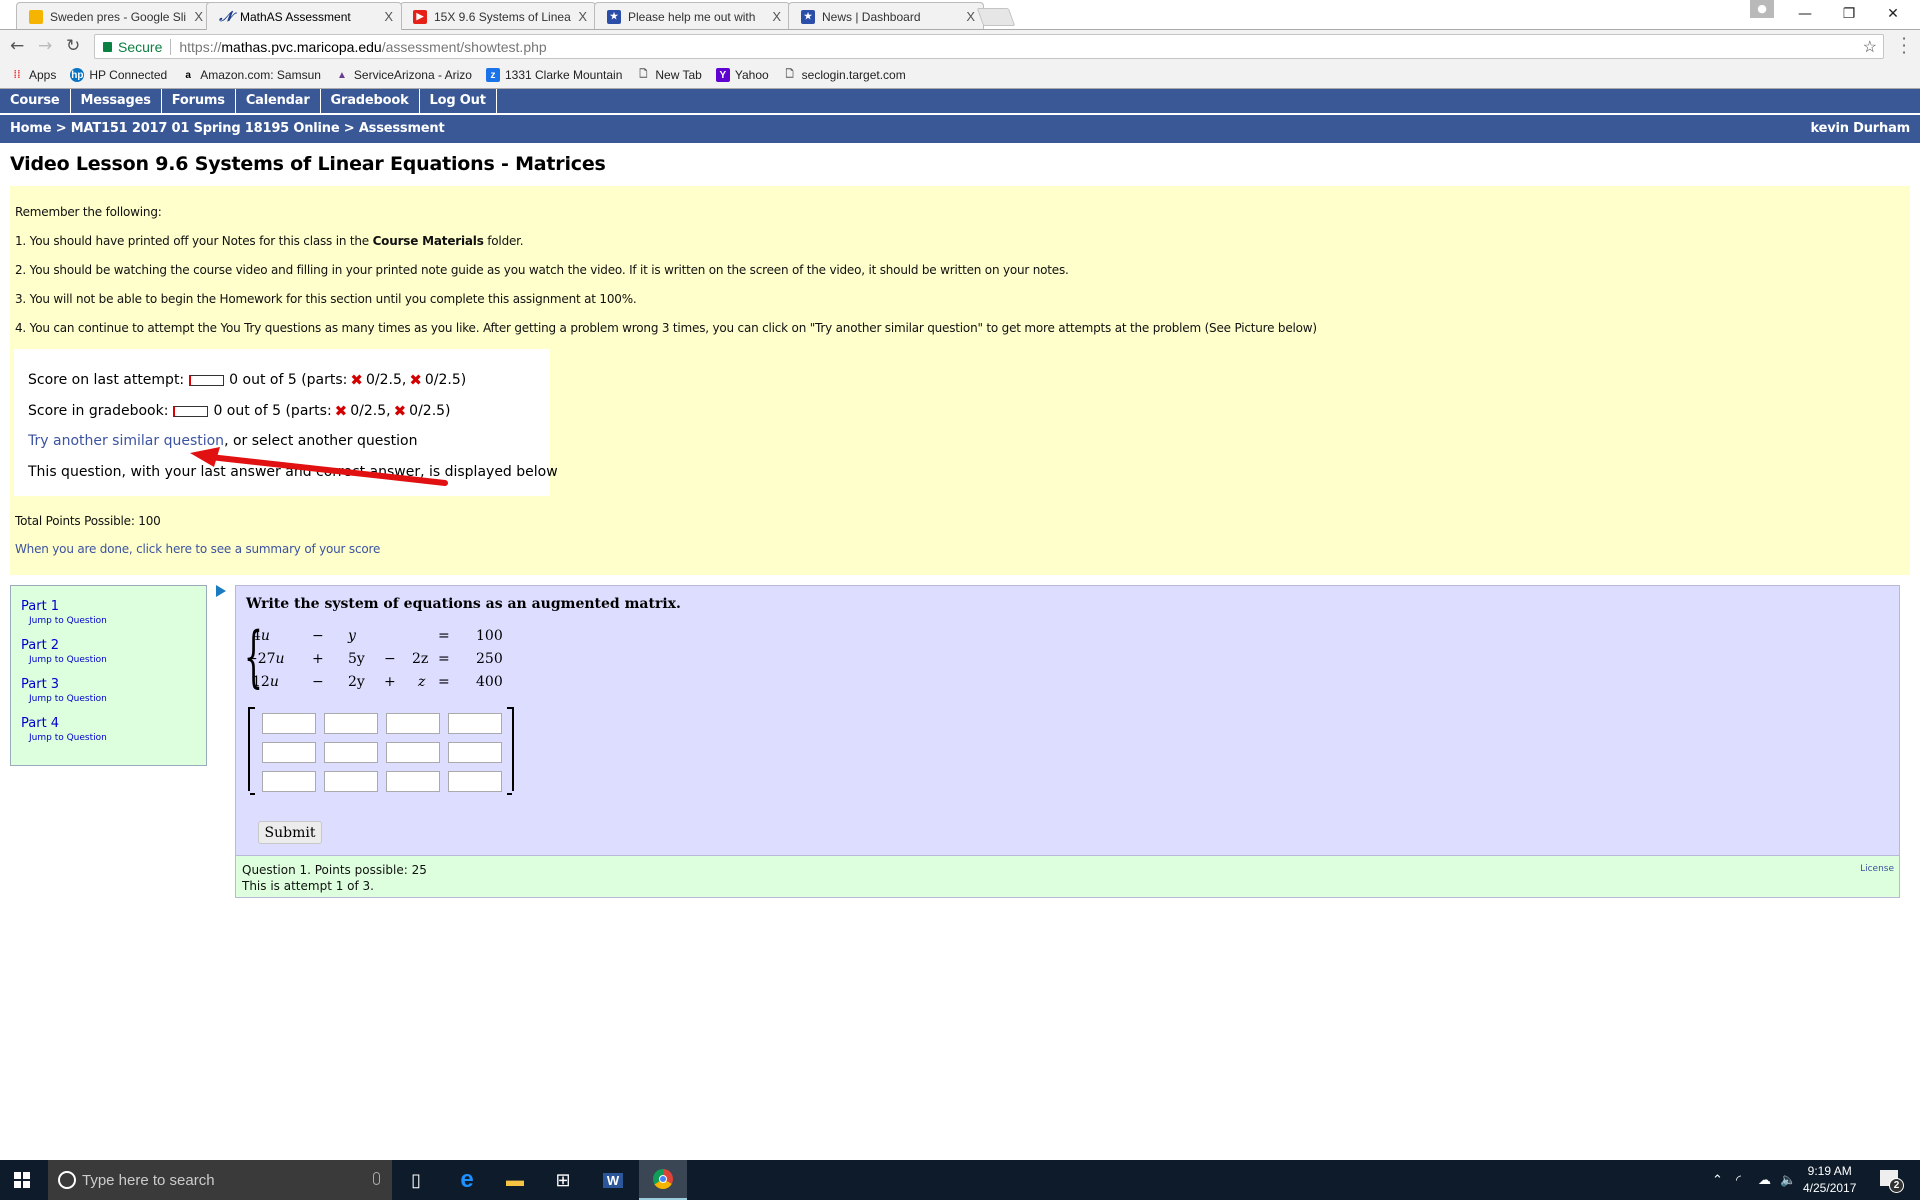 Image resolution: width=1920 pixels, height=1200 pixels. What do you see at coordinates (289, 723) in the screenshot?
I see `matrix-cell-r1-c1` at bounding box center [289, 723].